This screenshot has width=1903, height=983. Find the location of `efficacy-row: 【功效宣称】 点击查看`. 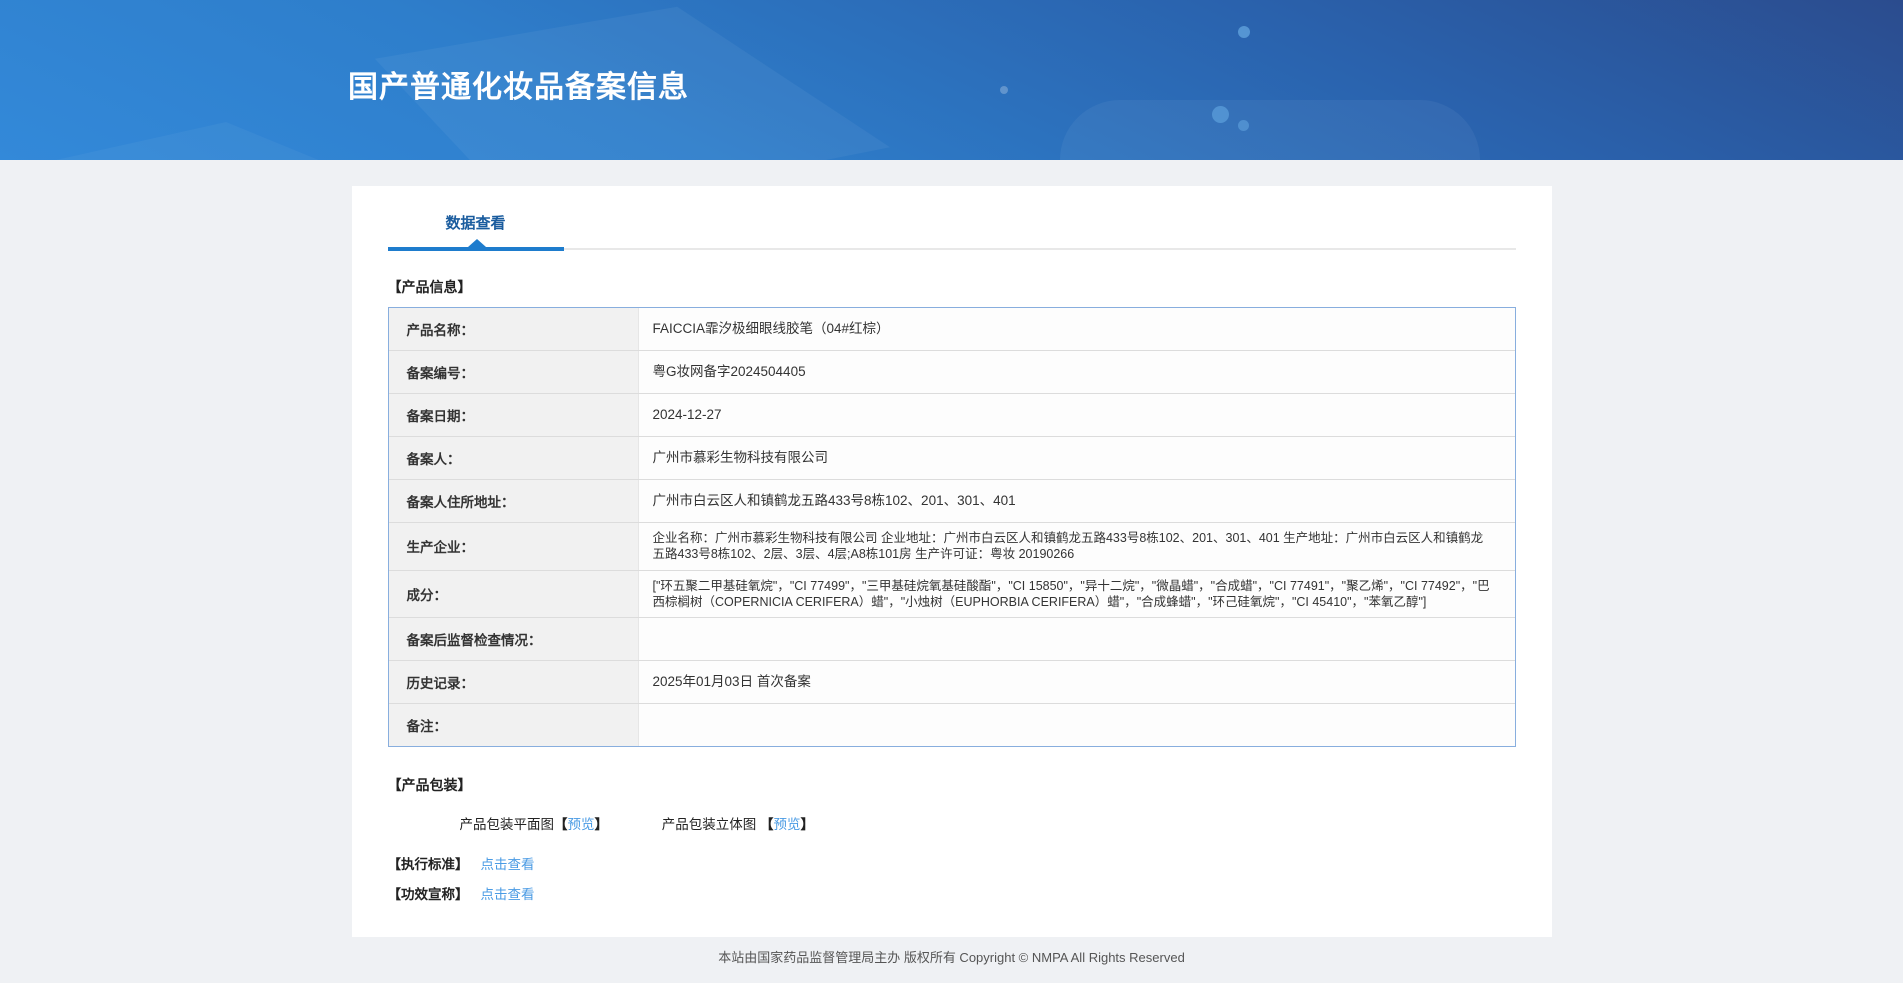

efficacy-row: 【功效宣称】 点击查看 is located at coordinates (952, 893).